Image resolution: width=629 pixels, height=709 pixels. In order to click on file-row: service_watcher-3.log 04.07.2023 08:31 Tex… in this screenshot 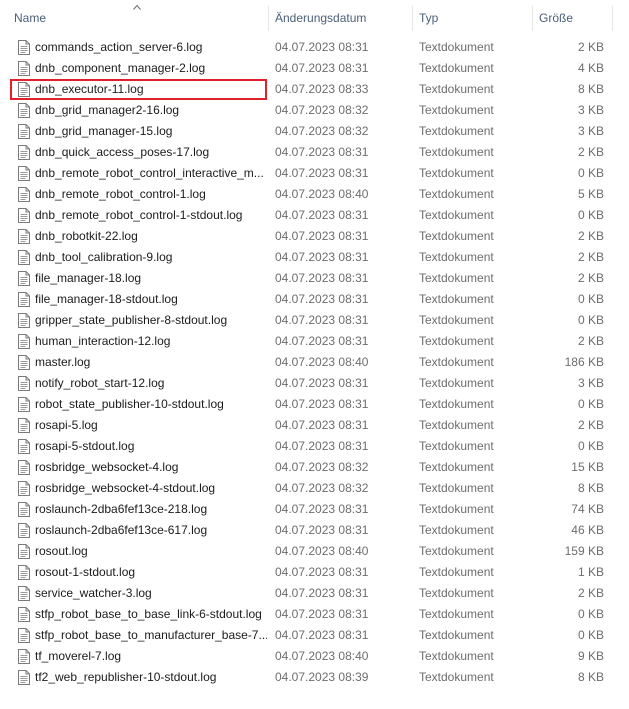, I will do `click(314, 593)`.